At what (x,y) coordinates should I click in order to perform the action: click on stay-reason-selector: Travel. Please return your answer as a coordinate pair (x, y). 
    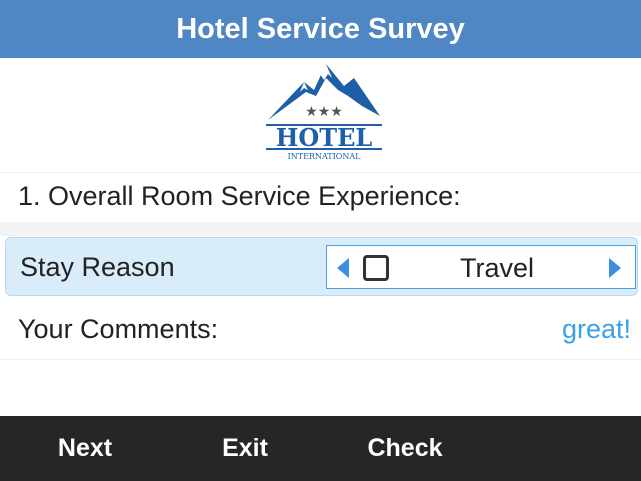
    Looking at the image, I should click on (481, 267).